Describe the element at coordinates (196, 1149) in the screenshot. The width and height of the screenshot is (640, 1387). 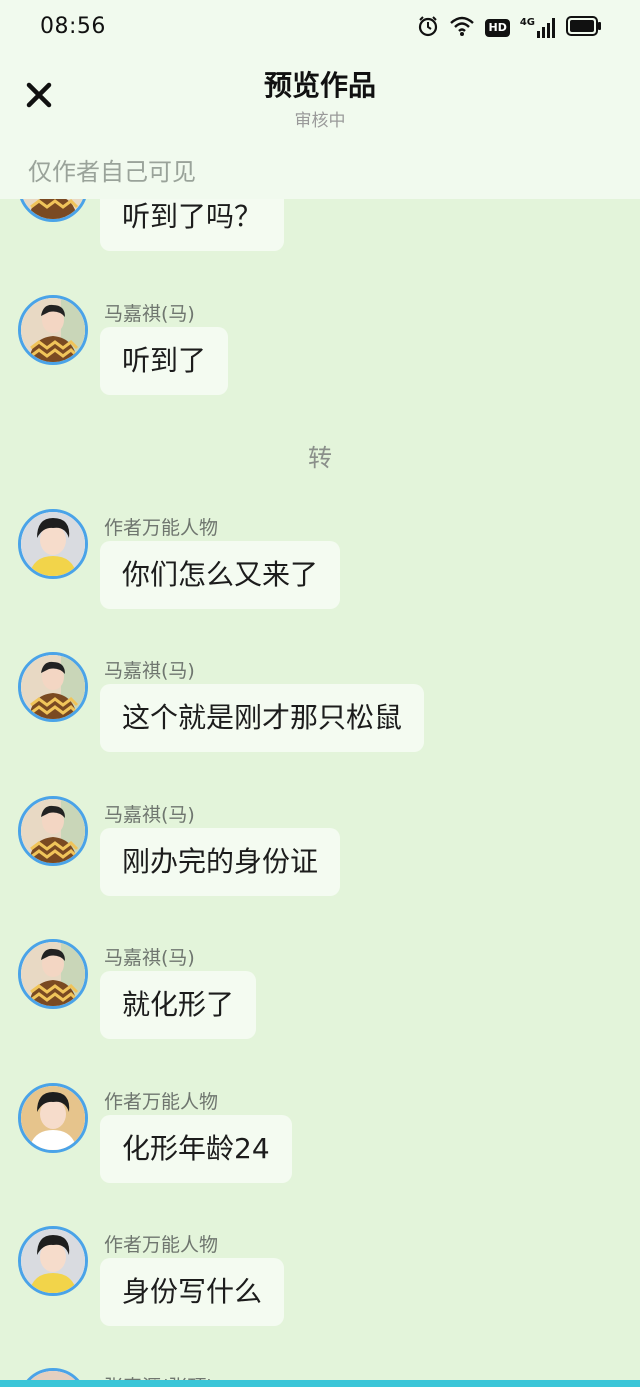
I see `message-bubble: 化形年龄24` at that location.